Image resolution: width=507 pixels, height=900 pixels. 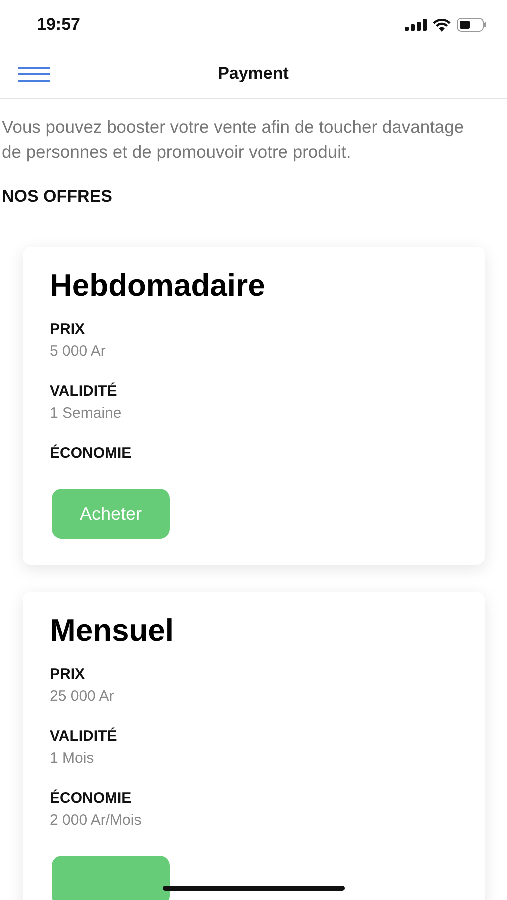 What do you see at coordinates (78, 352) in the screenshot?
I see `field-value: 5 000 Ar` at bounding box center [78, 352].